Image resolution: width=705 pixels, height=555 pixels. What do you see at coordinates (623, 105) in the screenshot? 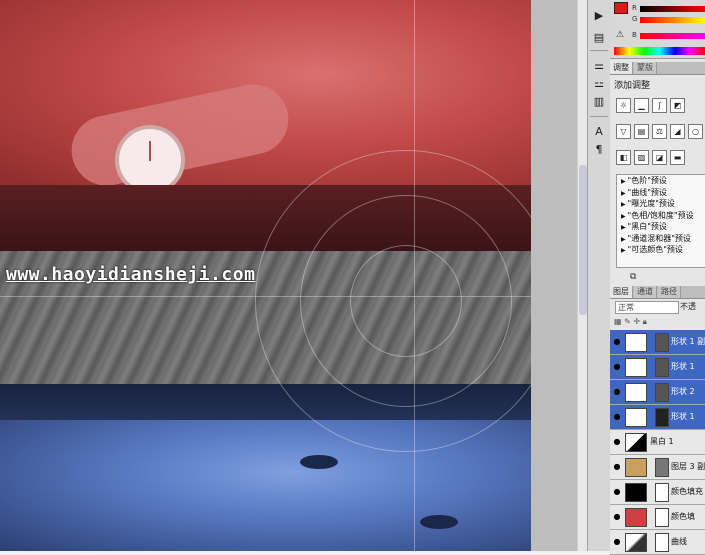
I see `brightness-contrast-icon: ☼` at bounding box center [623, 105].